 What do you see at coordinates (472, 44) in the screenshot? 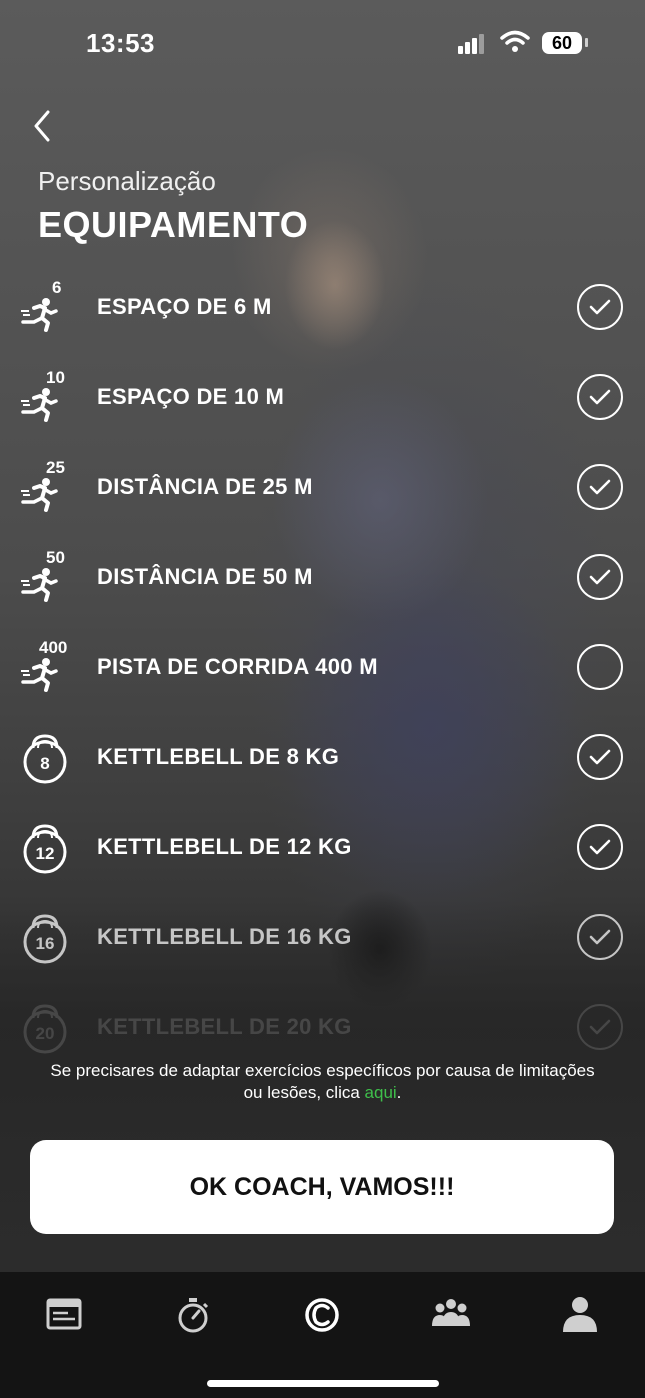
I see `signal-icon` at bounding box center [472, 44].